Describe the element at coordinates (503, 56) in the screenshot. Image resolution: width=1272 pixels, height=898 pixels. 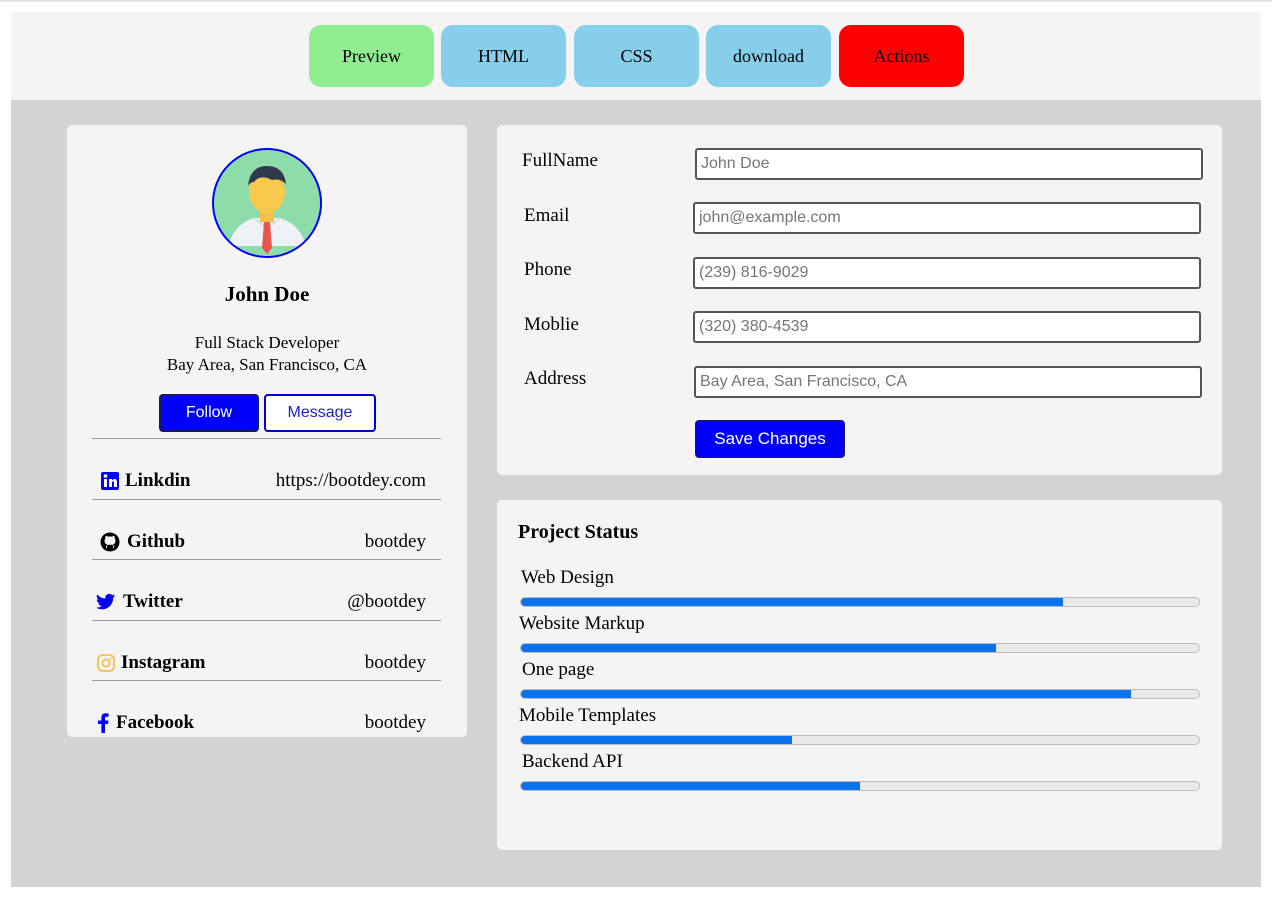
I see `html-button: HTML` at that location.